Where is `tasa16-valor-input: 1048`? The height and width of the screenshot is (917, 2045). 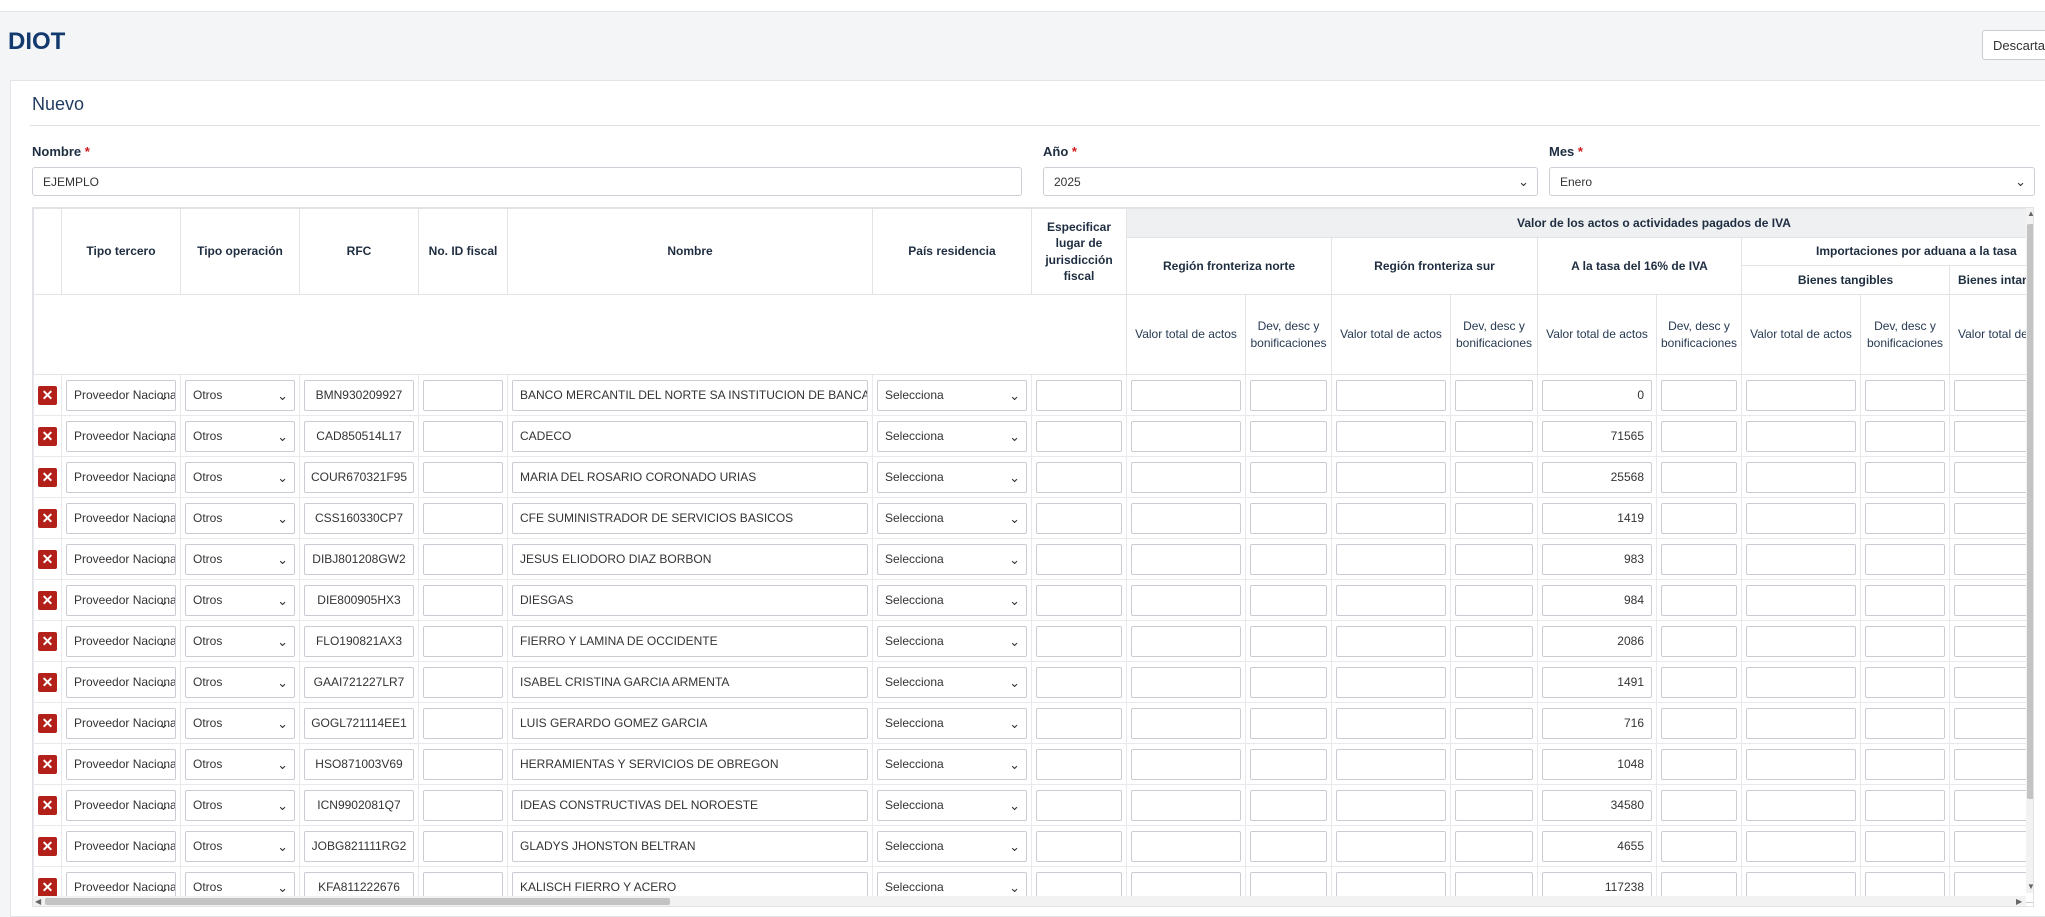 tasa16-valor-input: 1048 is located at coordinates (1597, 764).